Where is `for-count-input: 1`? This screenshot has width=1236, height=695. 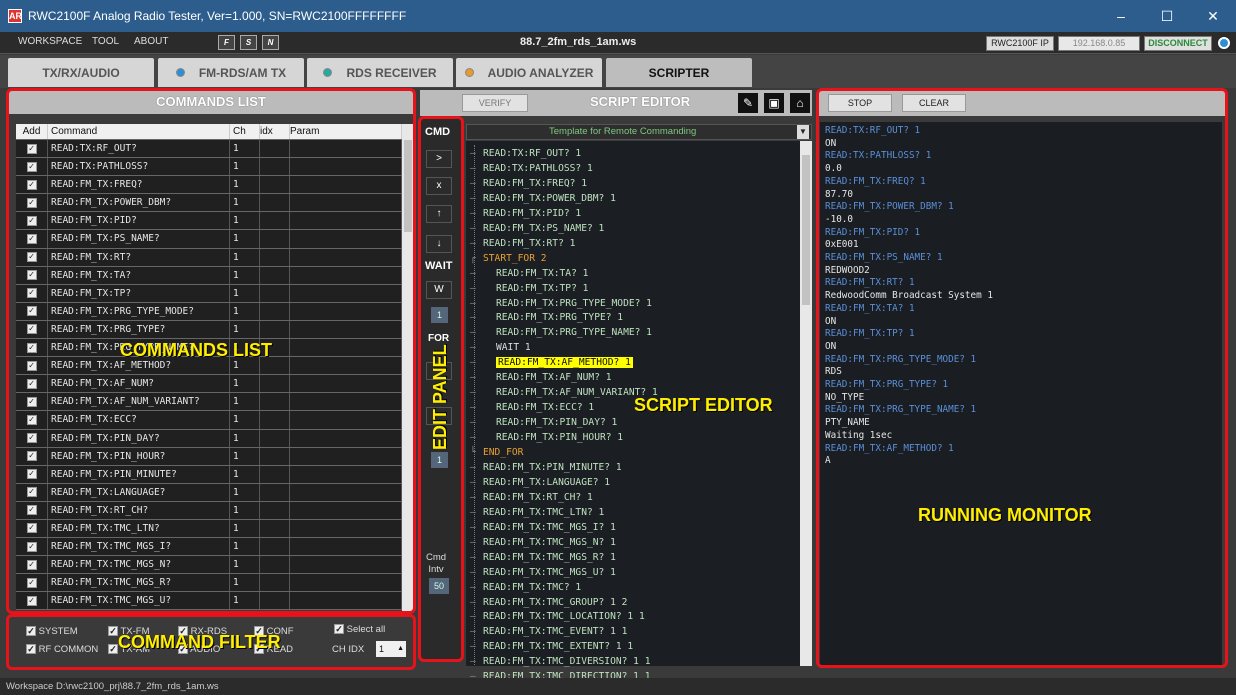 for-count-input: 1 is located at coordinates (439, 460).